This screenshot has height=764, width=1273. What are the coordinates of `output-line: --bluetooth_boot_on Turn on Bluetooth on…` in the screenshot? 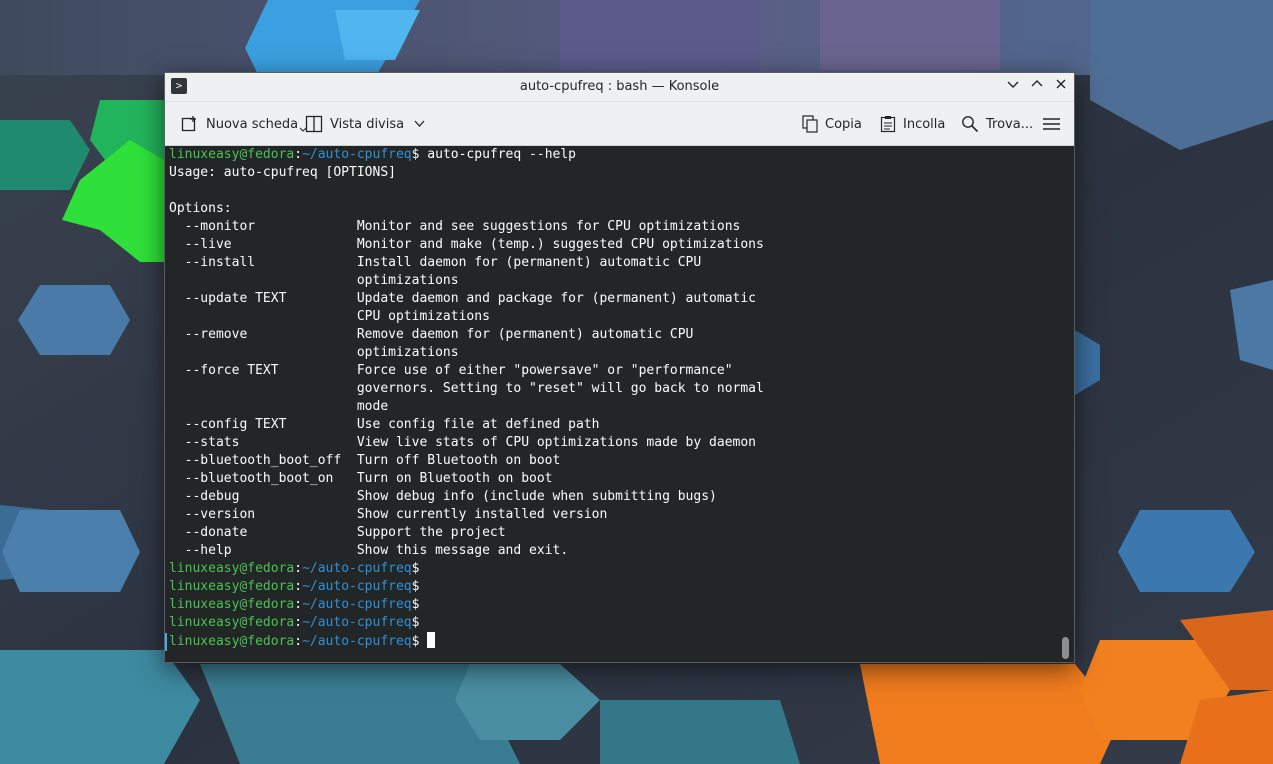 It's located at (361, 478).